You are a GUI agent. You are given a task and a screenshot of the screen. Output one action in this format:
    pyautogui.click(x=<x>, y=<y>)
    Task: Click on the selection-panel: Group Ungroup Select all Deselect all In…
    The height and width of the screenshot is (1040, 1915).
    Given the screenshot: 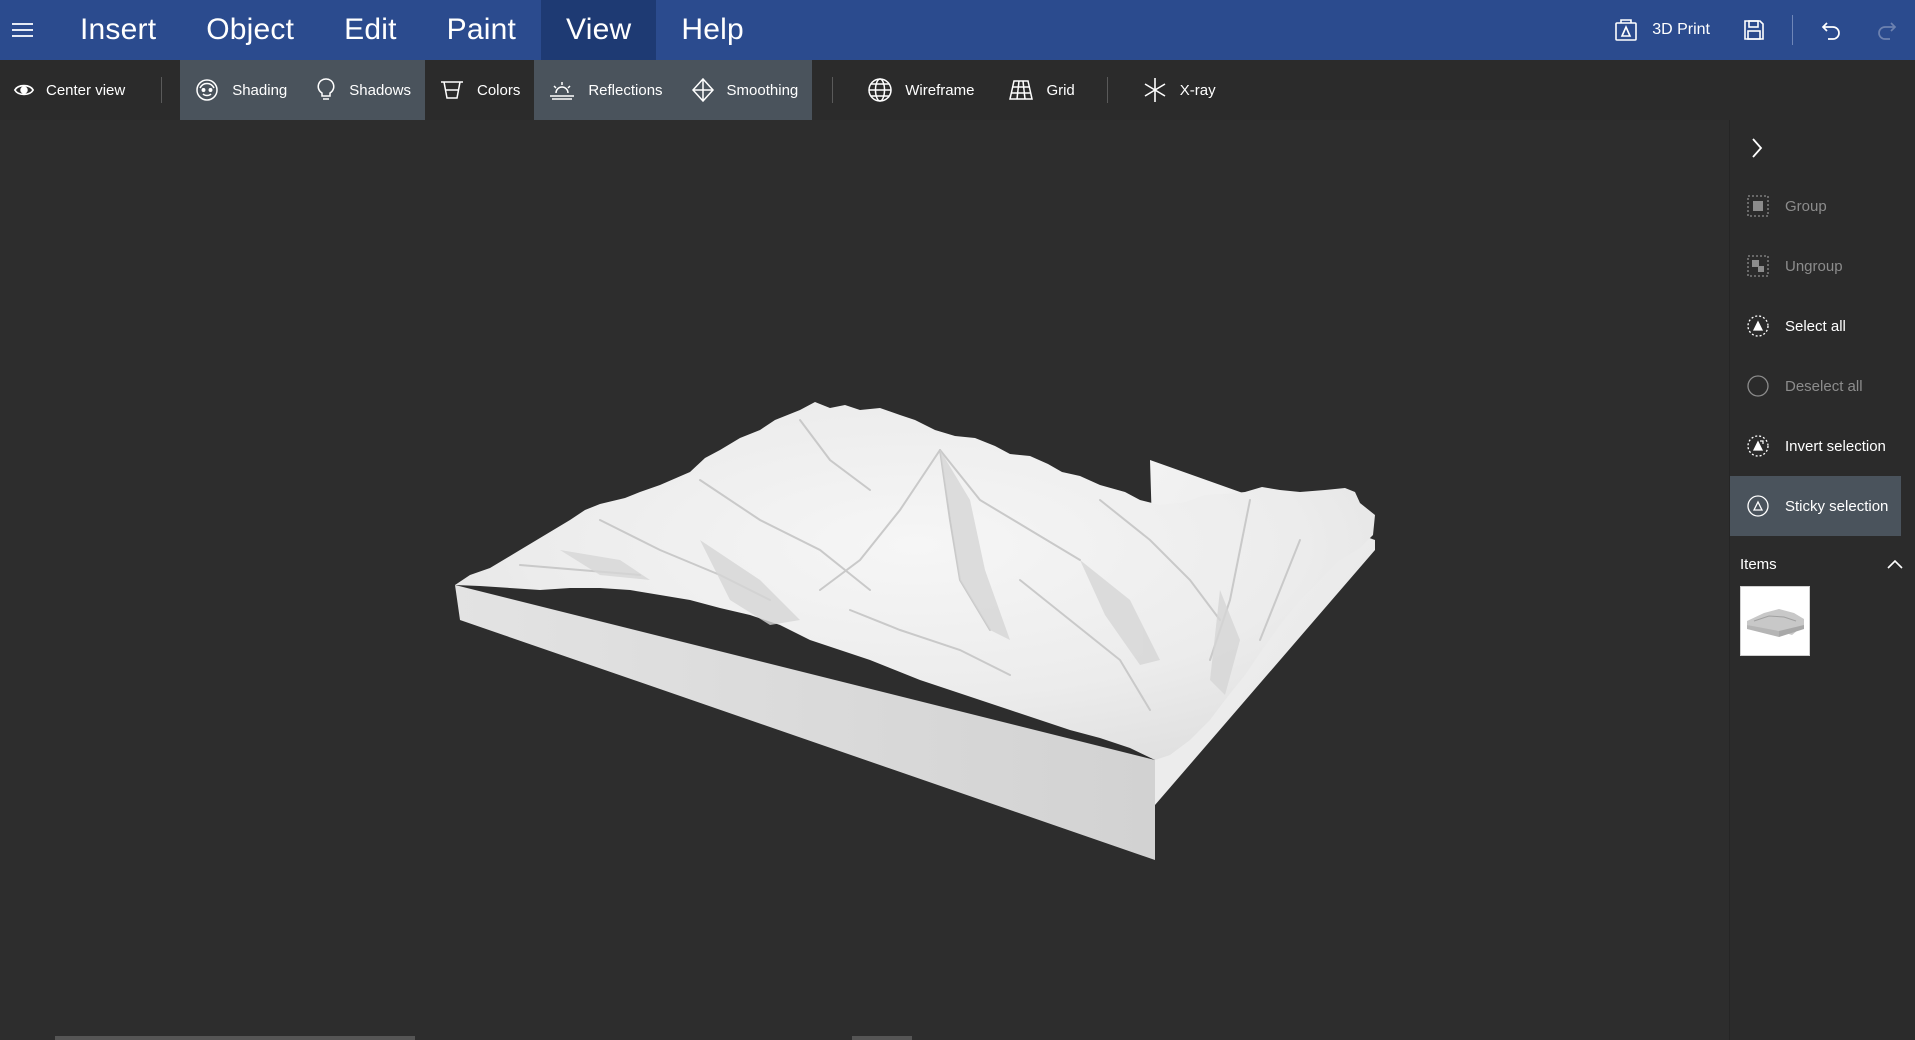 What is the action you would take?
    pyautogui.click(x=1822, y=580)
    